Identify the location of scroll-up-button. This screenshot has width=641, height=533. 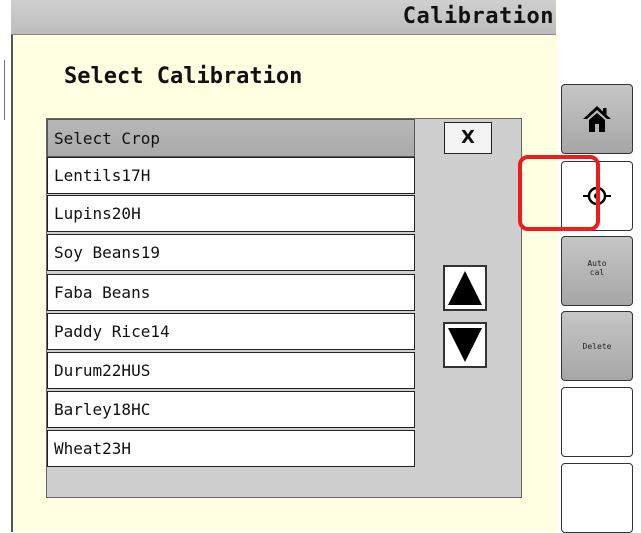
(465, 288).